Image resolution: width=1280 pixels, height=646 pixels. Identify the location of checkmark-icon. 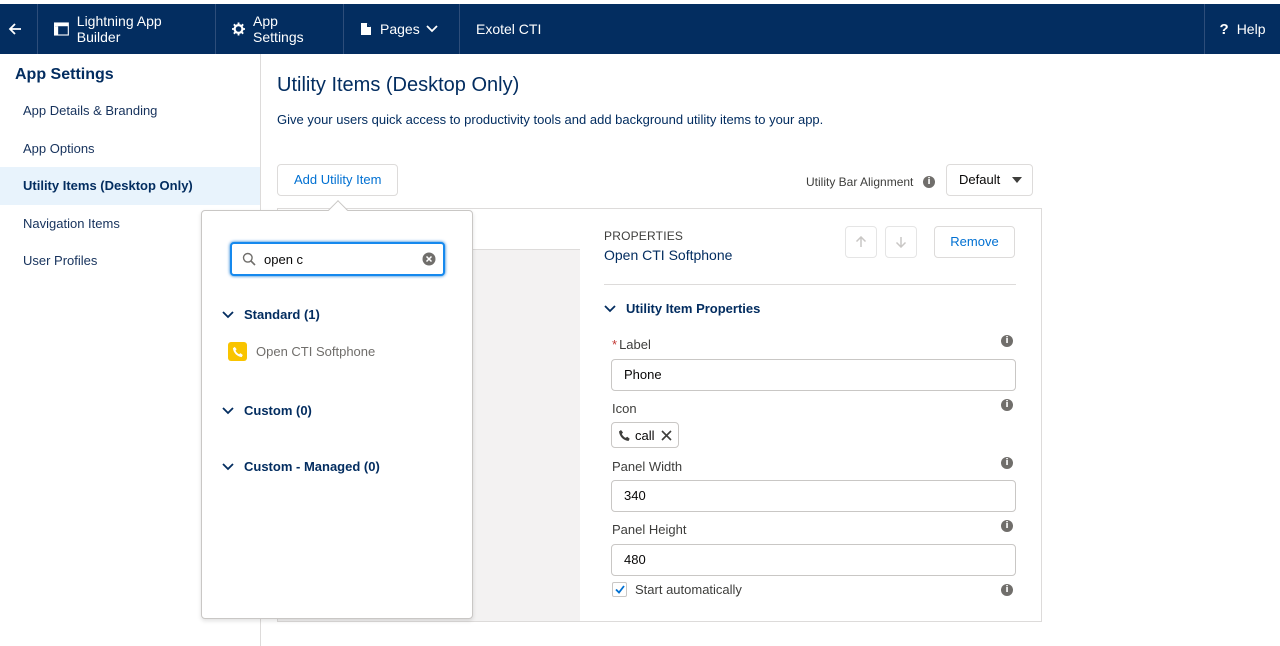
(619, 589).